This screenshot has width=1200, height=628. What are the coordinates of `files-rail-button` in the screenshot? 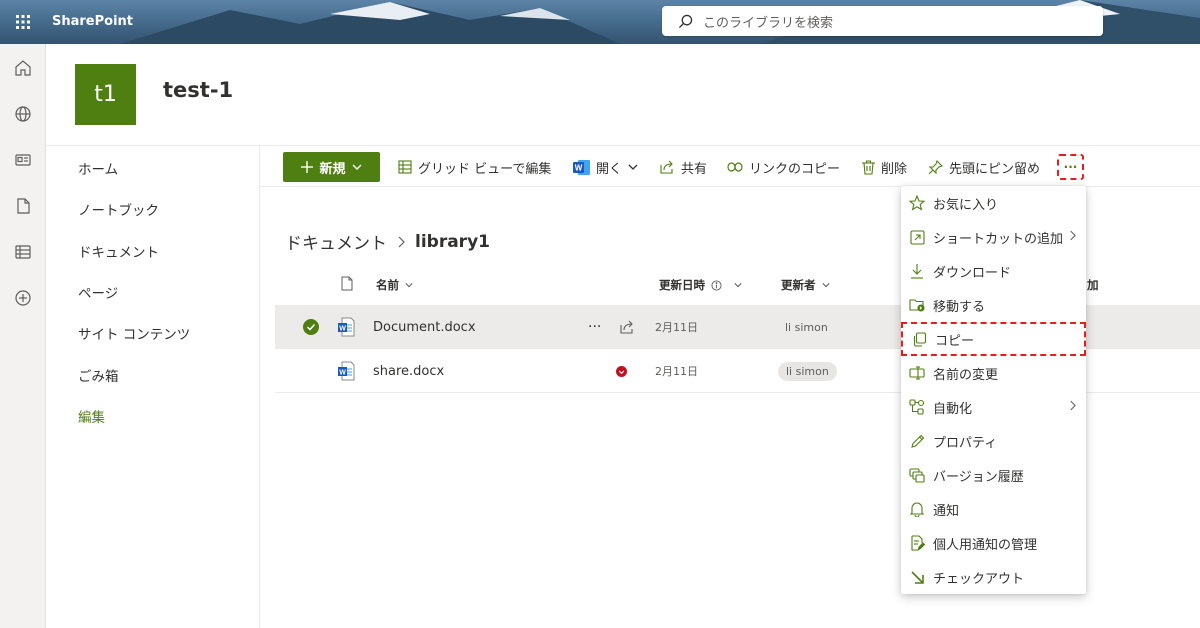 It's located at (23, 206).